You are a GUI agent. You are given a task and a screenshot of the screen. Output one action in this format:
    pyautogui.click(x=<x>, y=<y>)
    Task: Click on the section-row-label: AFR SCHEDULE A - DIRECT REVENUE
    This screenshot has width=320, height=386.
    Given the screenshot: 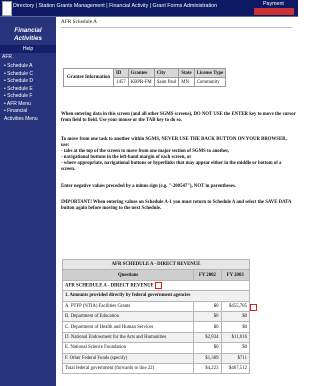 What is the action you would take?
    pyautogui.click(x=109, y=286)
    